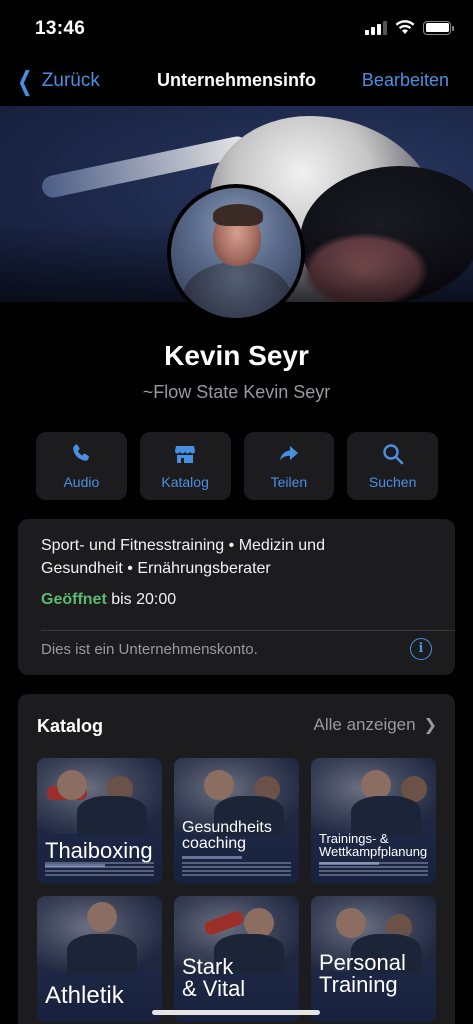 The height and width of the screenshot is (1024, 473). What do you see at coordinates (227, 835) in the screenshot?
I see `catalog-item-label: Gesundheits coaching` at bounding box center [227, 835].